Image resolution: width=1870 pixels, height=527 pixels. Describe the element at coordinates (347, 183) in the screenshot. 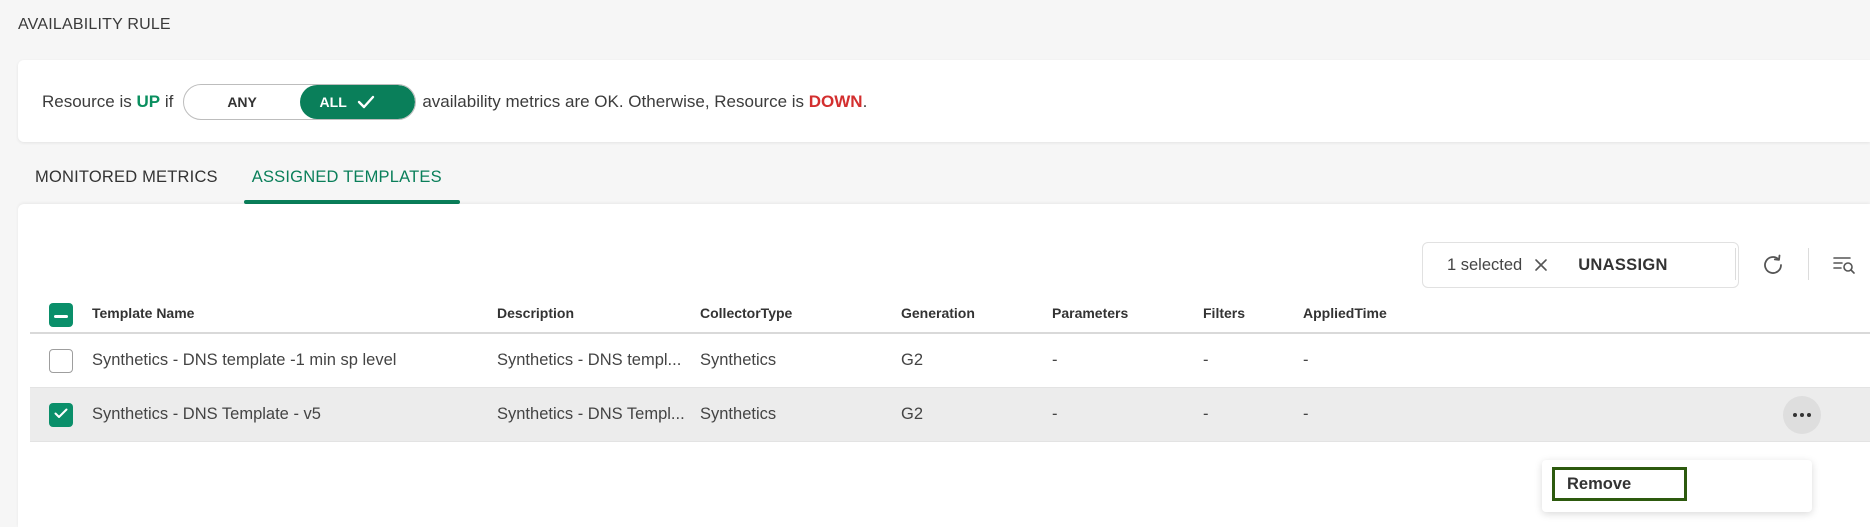

I see `tab-assigned-templates: ASSIGNED TEMPLATES` at that location.